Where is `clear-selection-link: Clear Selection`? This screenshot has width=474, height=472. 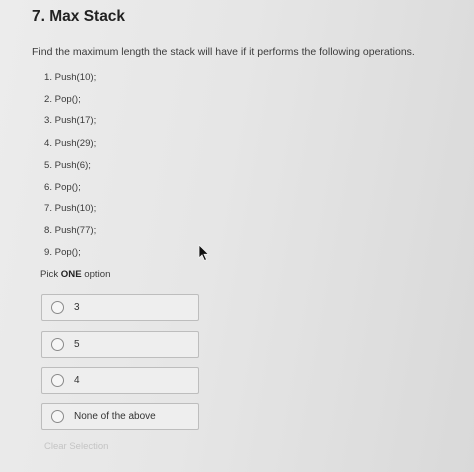 clear-selection-link: Clear Selection is located at coordinates (76, 446).